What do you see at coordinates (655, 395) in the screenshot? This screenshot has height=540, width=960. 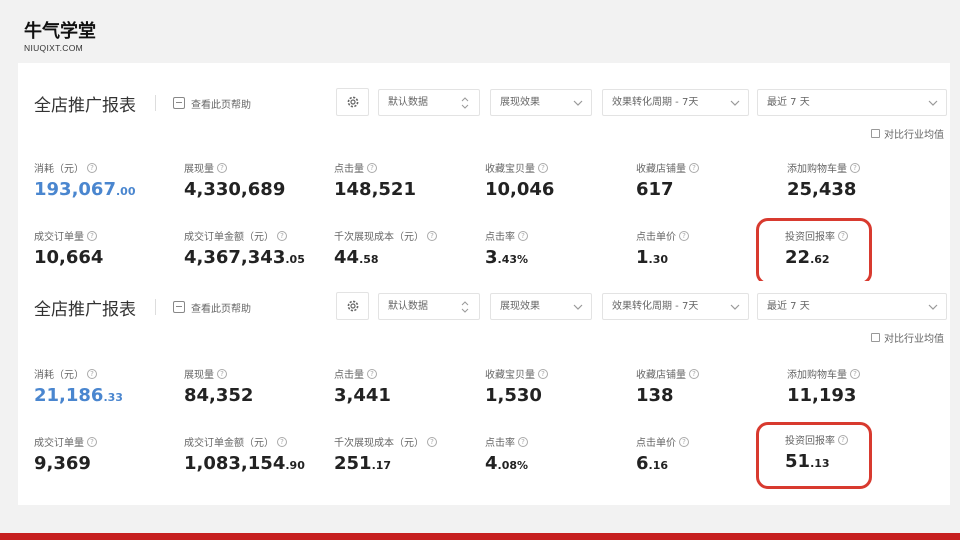 I see `metric-value: 138` at bounding box center [655, 395].